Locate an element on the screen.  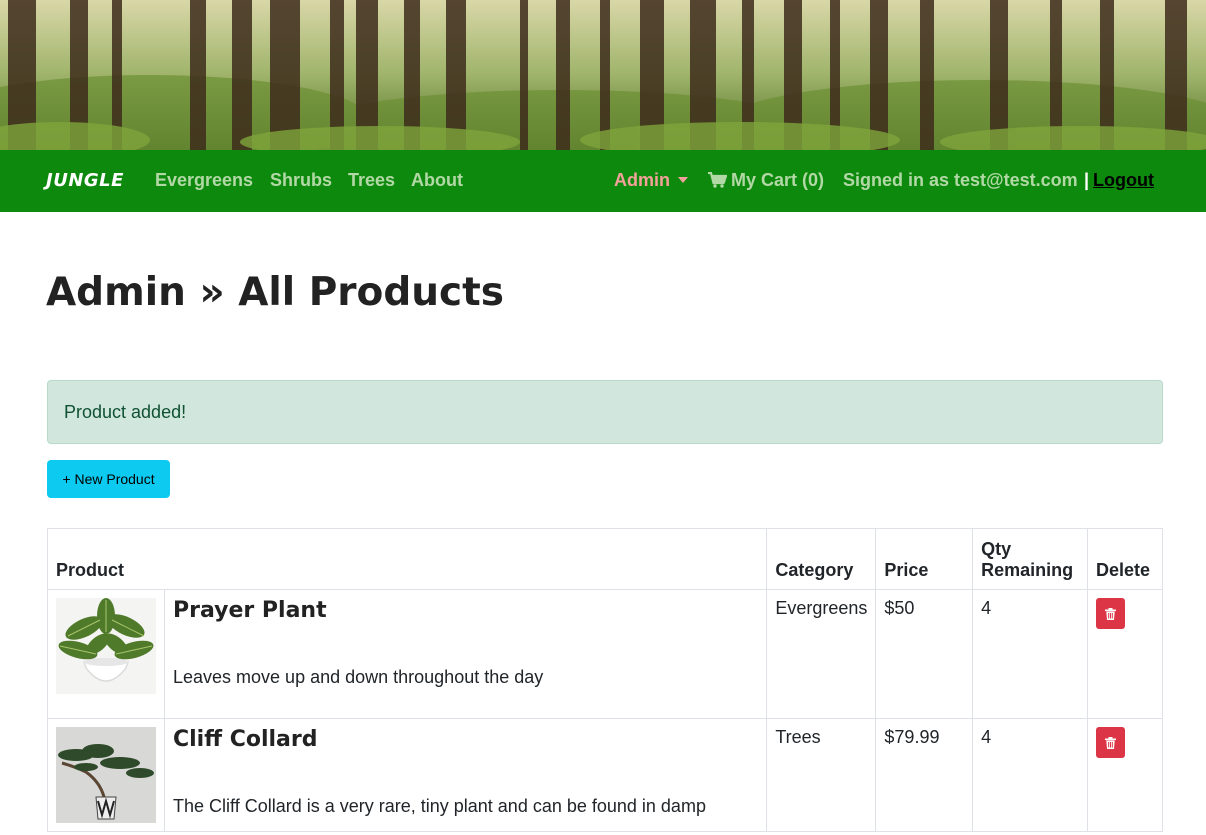
logout-link: Logout is located at coordinates (1123, 180).